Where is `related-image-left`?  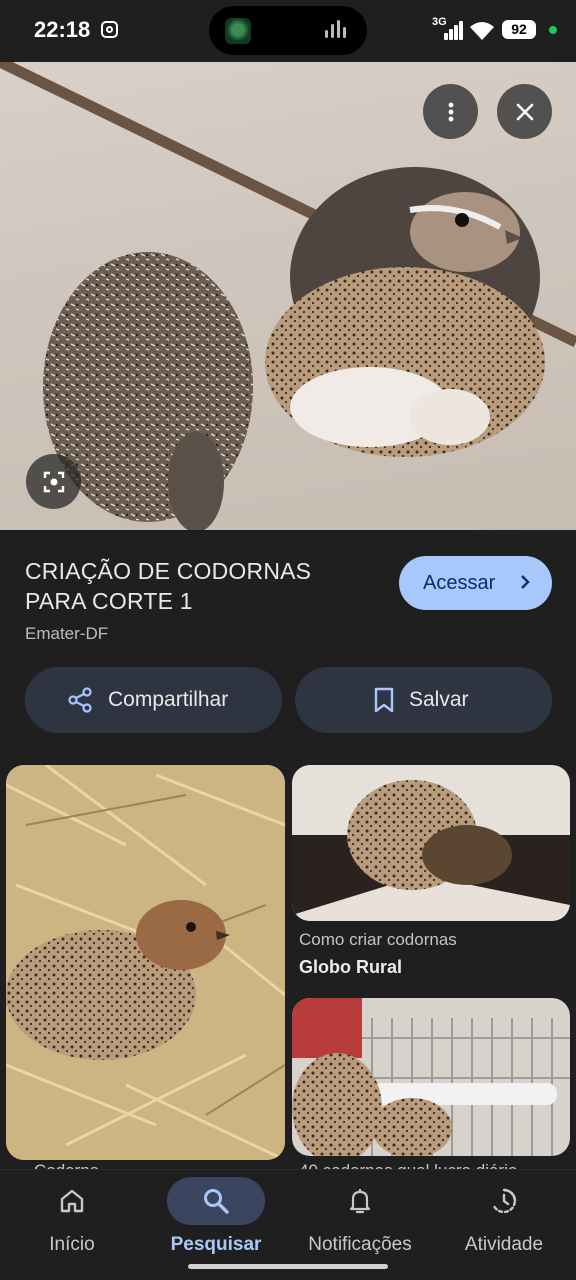 related-image-left is located at coordinates (145, 962).